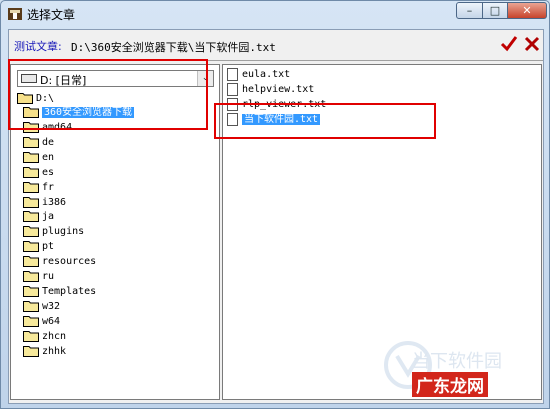 The image size is (550, 409). Describe the element at coordinates (457, 361) in the screenshot. I see `watermark-text-top: 当下软件园` at that location.